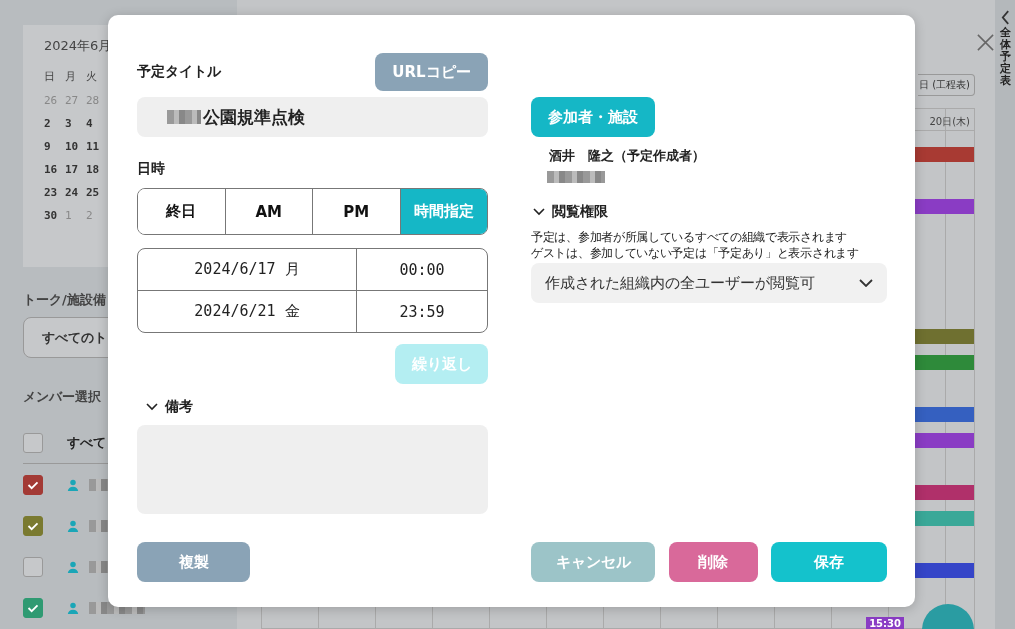 This screenshot has height=629, width=1015. Describe the element at coordinates (709, 212) in the screenshot. I see `permission-toggle: 閲覧権限` at that location.